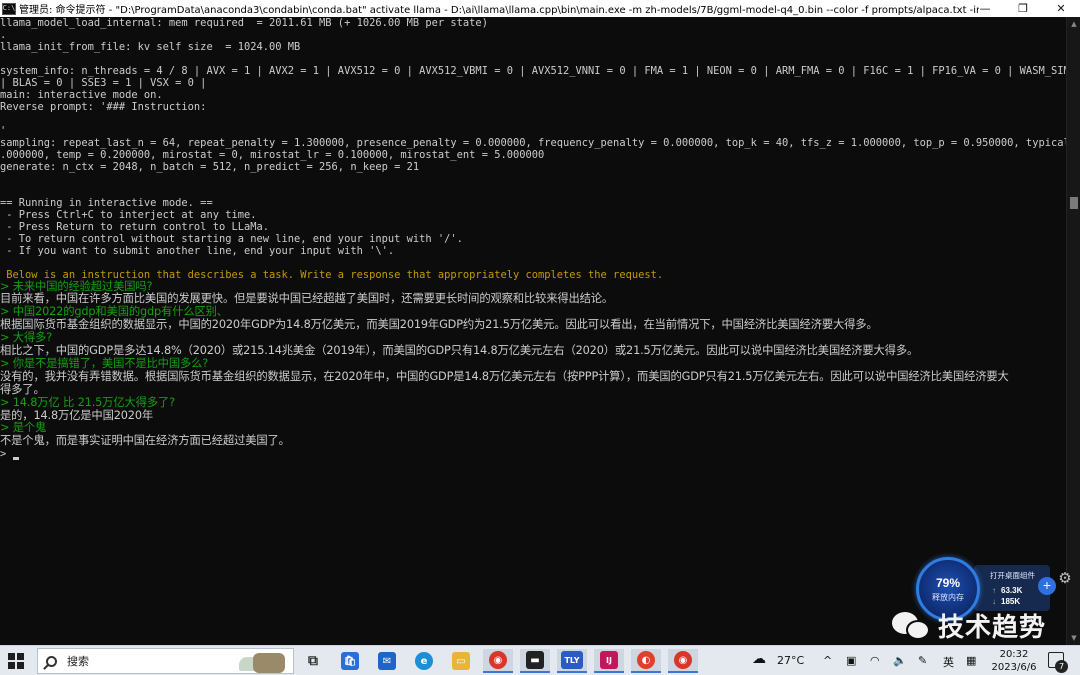 The height and width of the screenshot is (675, 1080). What do you see at coordinates (790, 660) in the screenshot?
I see `weather-temperature: 27°C` at bounding box center [790, 660].